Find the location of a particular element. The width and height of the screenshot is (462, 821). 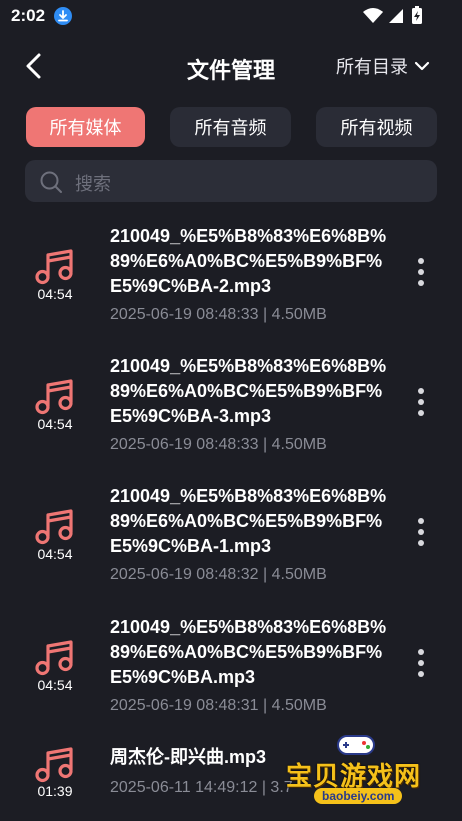

watermark-logo: 宝贝游戏网 baobeiy.com is located at coordinates (361, 775).